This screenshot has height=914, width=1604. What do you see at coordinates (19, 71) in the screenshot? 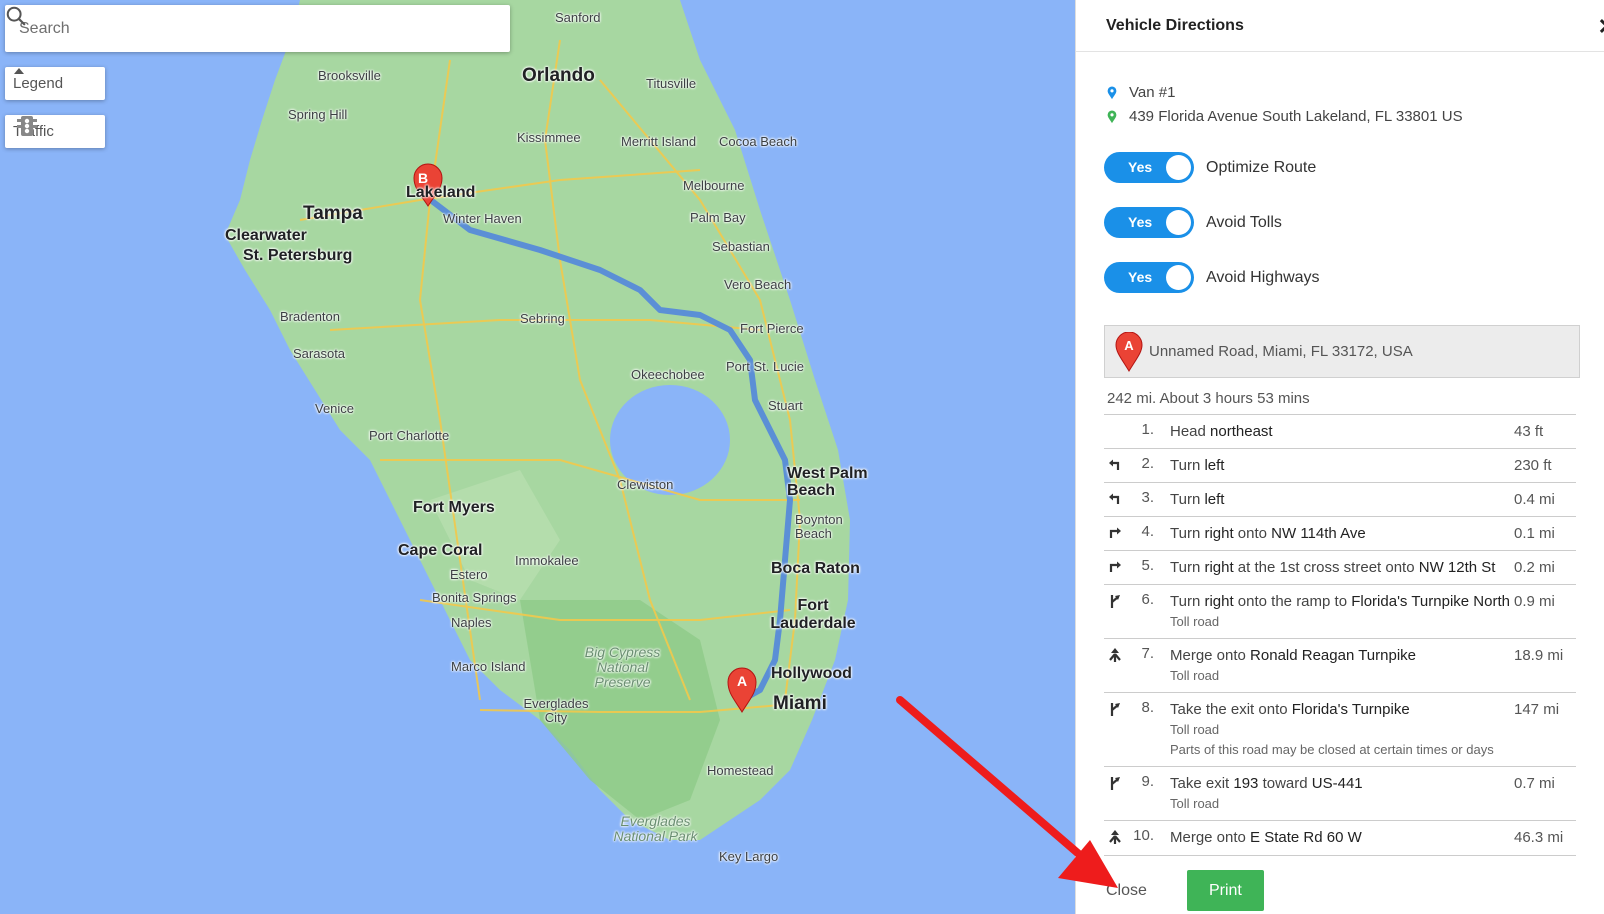
I see `caret-up-icon` at bounding box center [19, 71].